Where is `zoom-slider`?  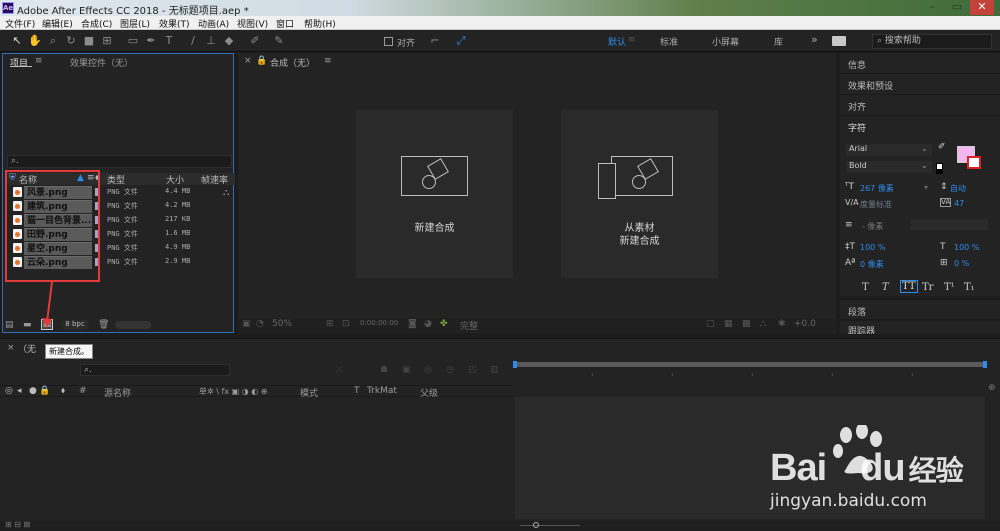 zoom-slider is located at coordinates (550, 525).